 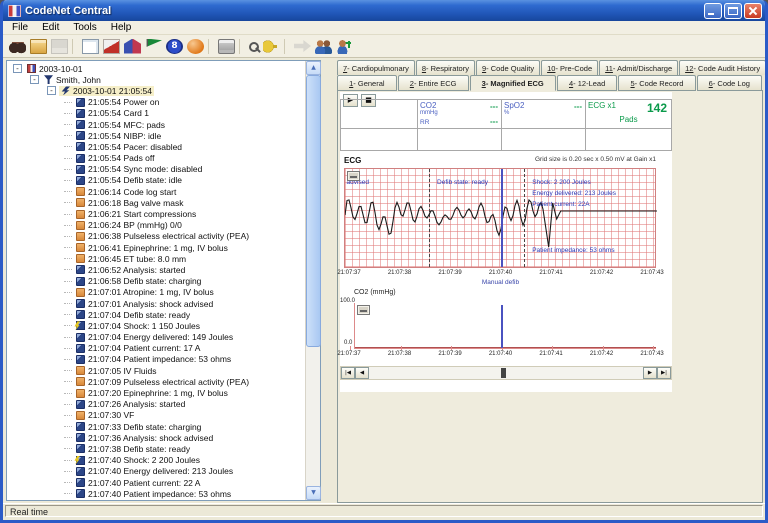 What do you see at coordinates (174, 46) in the screenshot?
I see `bluetooth-icon: 8` at bounding box center [174, 46].